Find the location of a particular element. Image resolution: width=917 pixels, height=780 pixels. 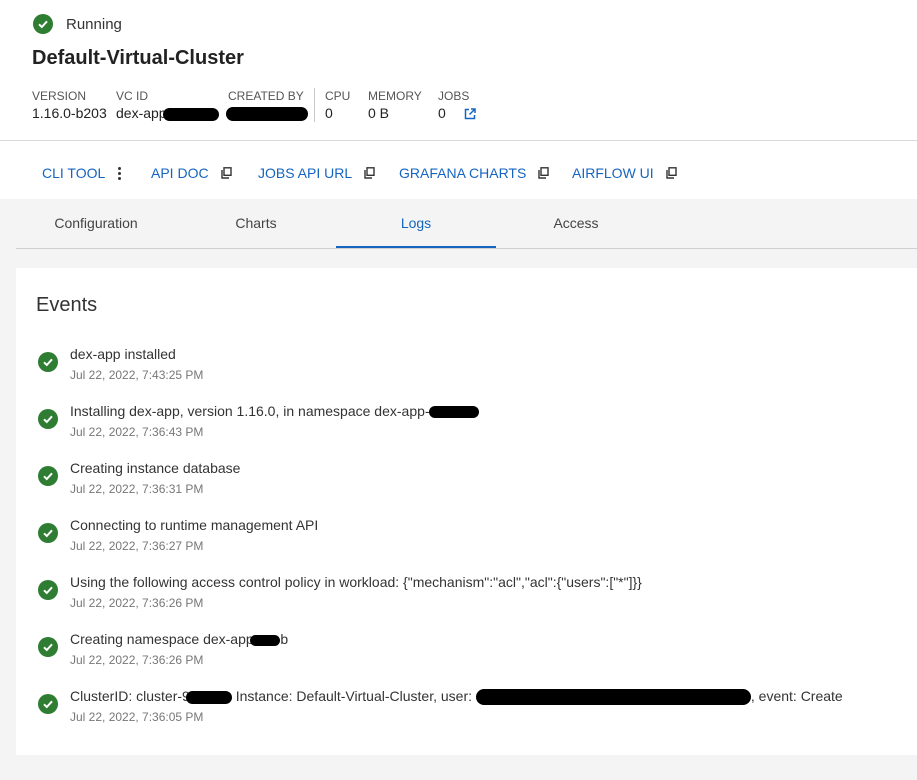

event-message: dex-app installed is located at coordinates (123, 354).